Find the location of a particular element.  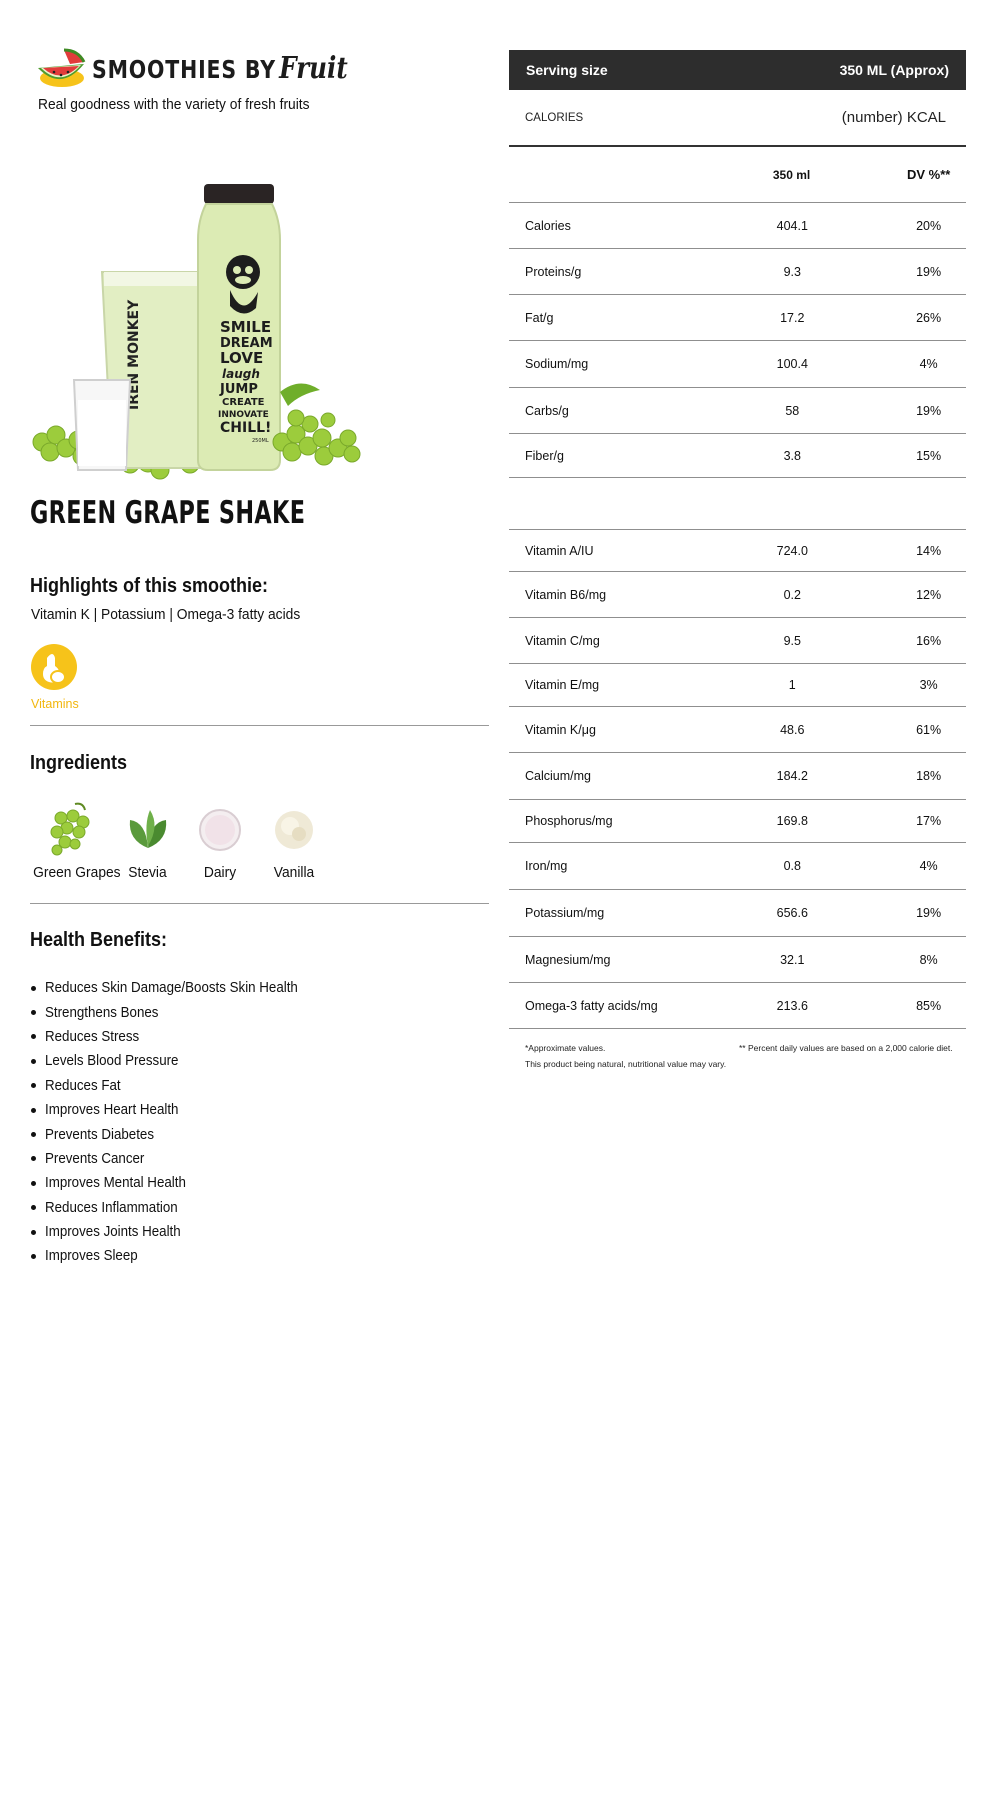

nutrient-name: Carbs/g is located at coordinates (547, 410).